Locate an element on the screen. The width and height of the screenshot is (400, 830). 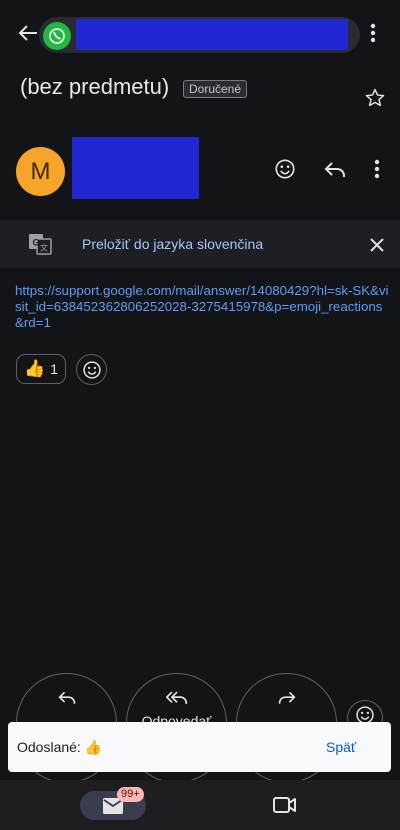
translate-link: Preložiť do jazyka slovenčina is located at coordinates (172, 244).